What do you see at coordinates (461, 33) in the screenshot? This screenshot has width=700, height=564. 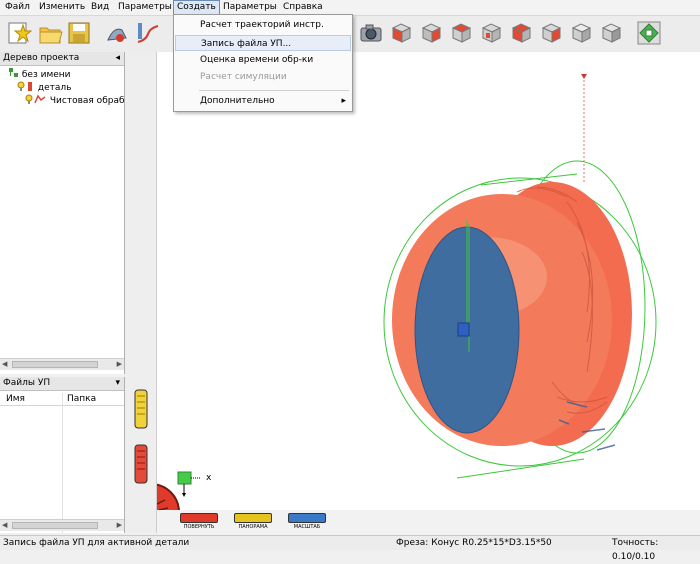 I see `view-top-icon` at bounding box center [461, 33].